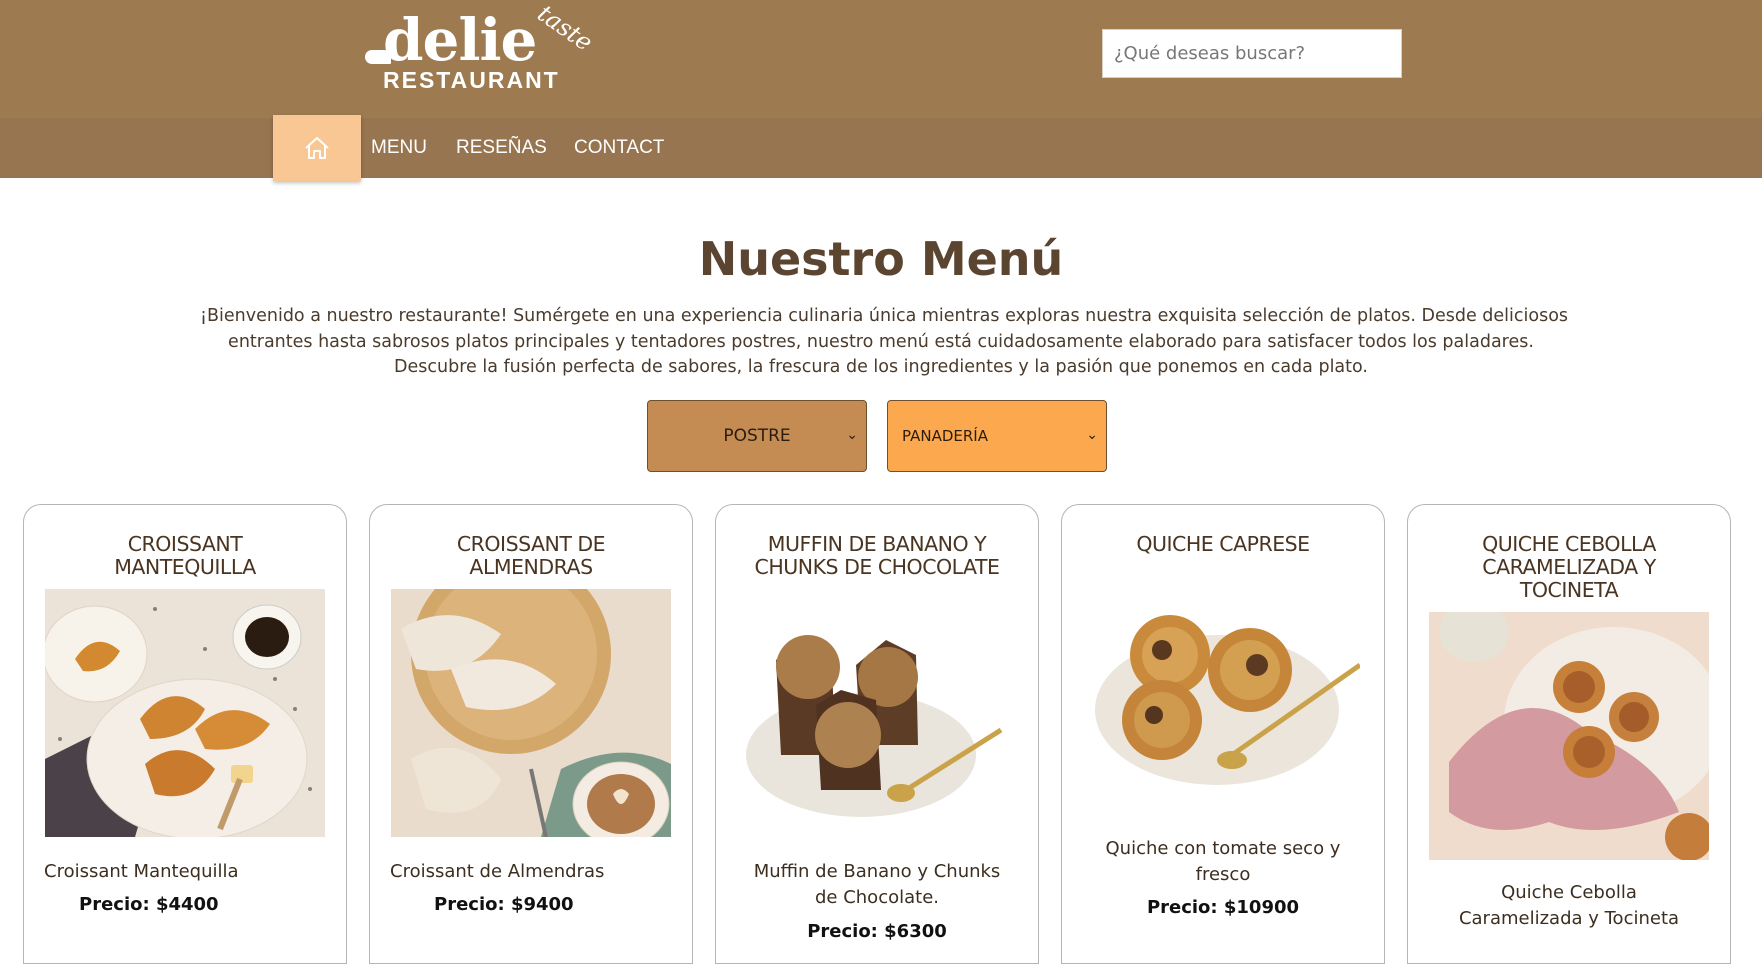 The height and width of the screenshot is (964, 1762). I want to click on product-description-line: Muffin de Banano y Chunks, so click(877, 871).